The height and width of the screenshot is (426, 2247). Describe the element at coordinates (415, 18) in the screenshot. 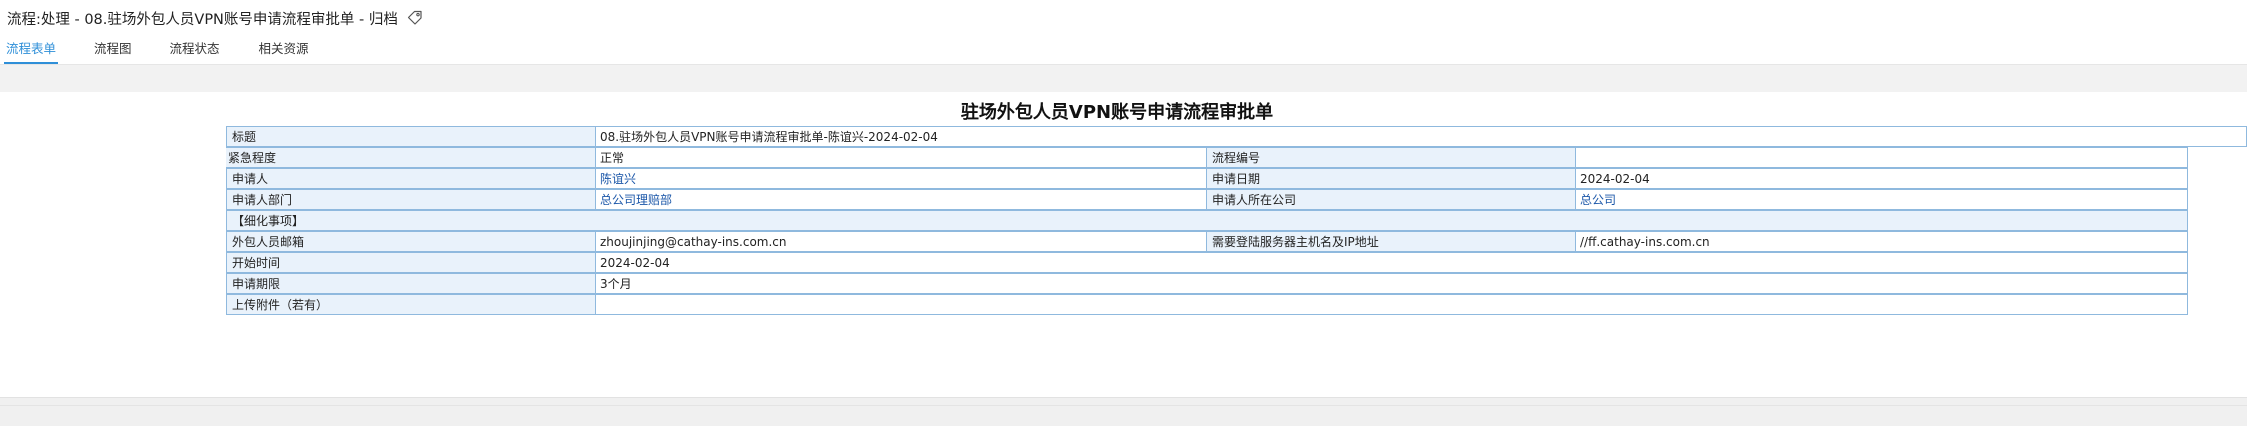

I see `tag-icon` at that location.